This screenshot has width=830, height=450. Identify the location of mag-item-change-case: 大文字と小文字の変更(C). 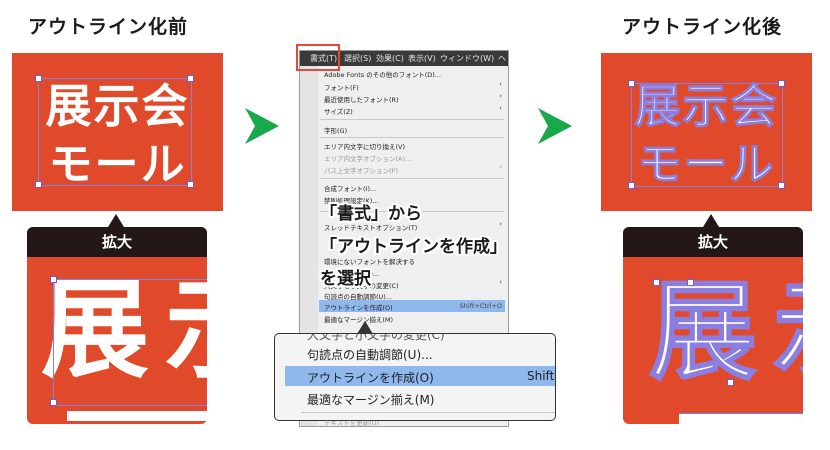
(376, 337).